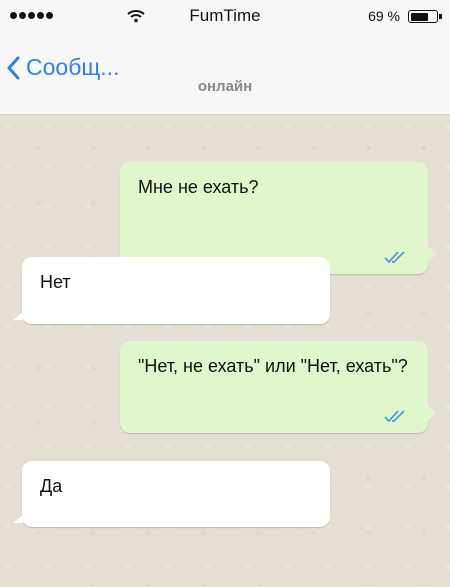 This screenshot has height=587, width=450. Describe the element at coordinates (225, 75) in the screenshot. I see `chat-header: Сообщ... онлайн` at that location.